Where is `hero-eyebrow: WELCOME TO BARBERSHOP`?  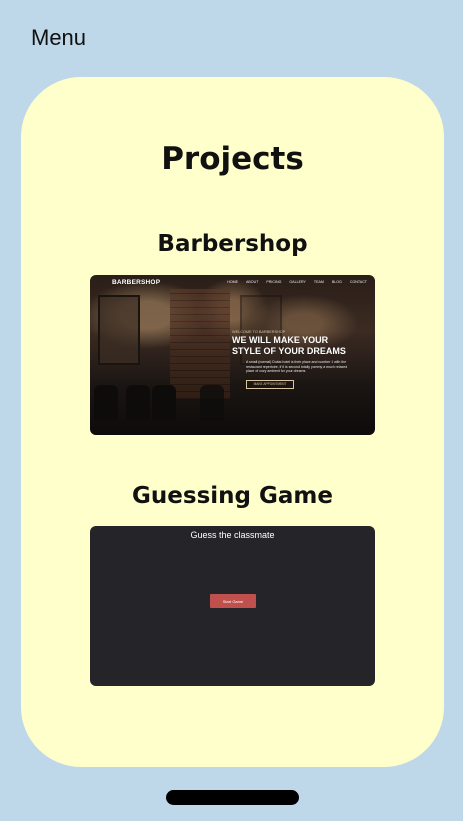 hero-eyebrow: WELCOME TO BARBERSHOP is located at coordinates (259, 332).